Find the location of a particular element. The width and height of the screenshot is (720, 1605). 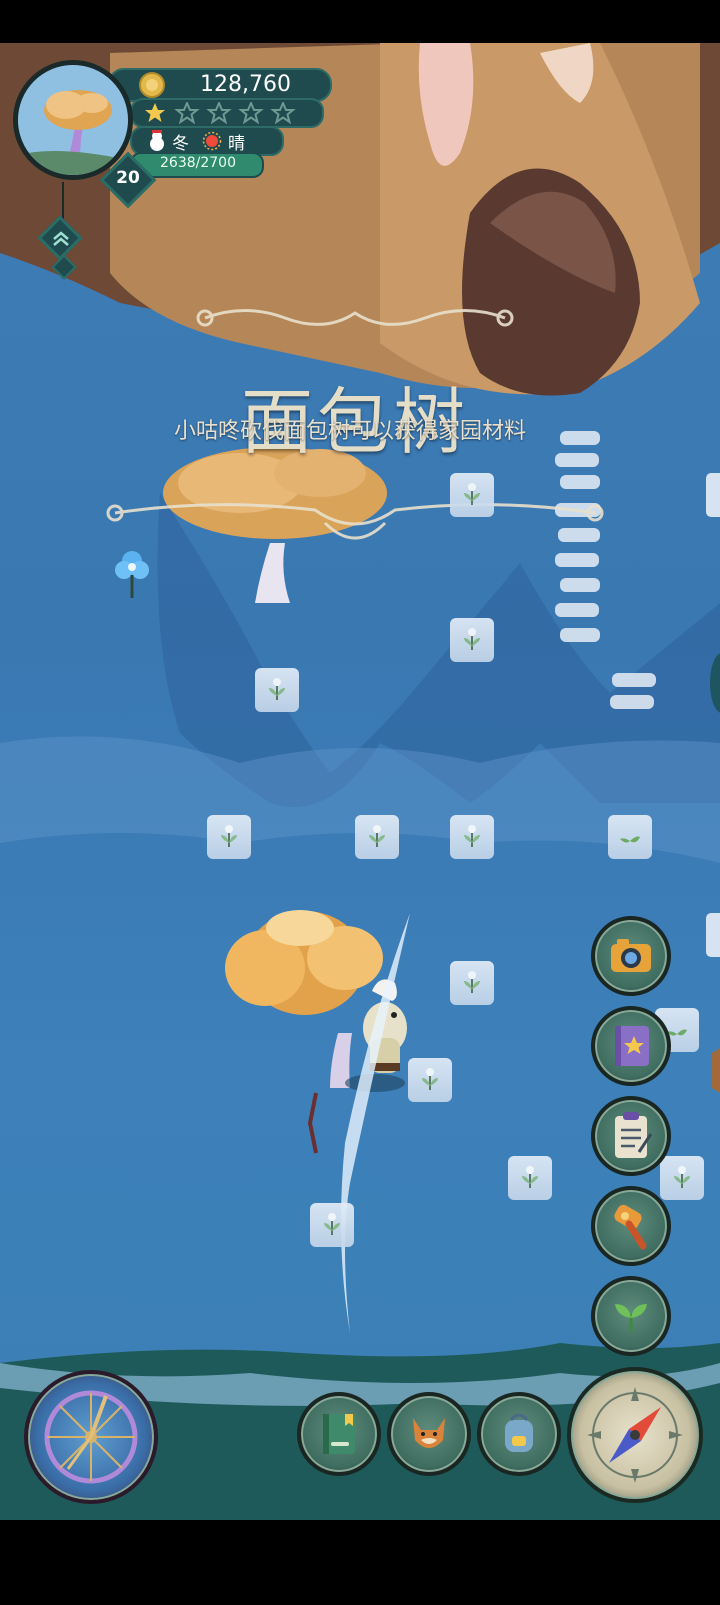

rating-stars is located at coordinates (220, 113).